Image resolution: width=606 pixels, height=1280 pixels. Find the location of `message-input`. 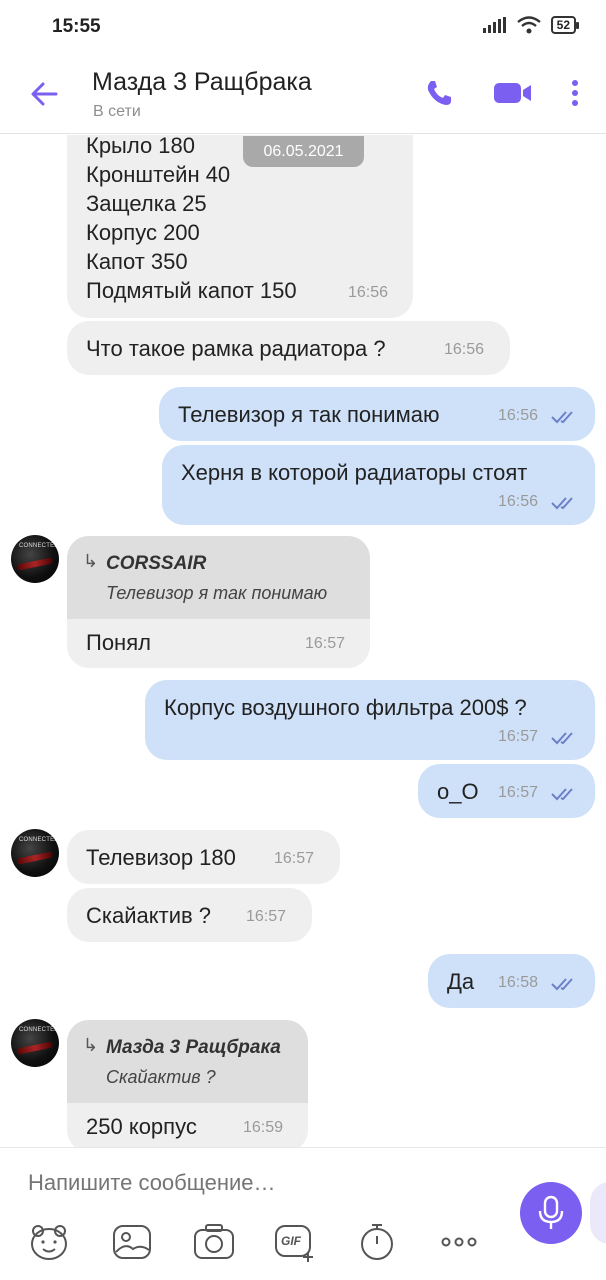

message-input is located at coordinates (258, 1183).